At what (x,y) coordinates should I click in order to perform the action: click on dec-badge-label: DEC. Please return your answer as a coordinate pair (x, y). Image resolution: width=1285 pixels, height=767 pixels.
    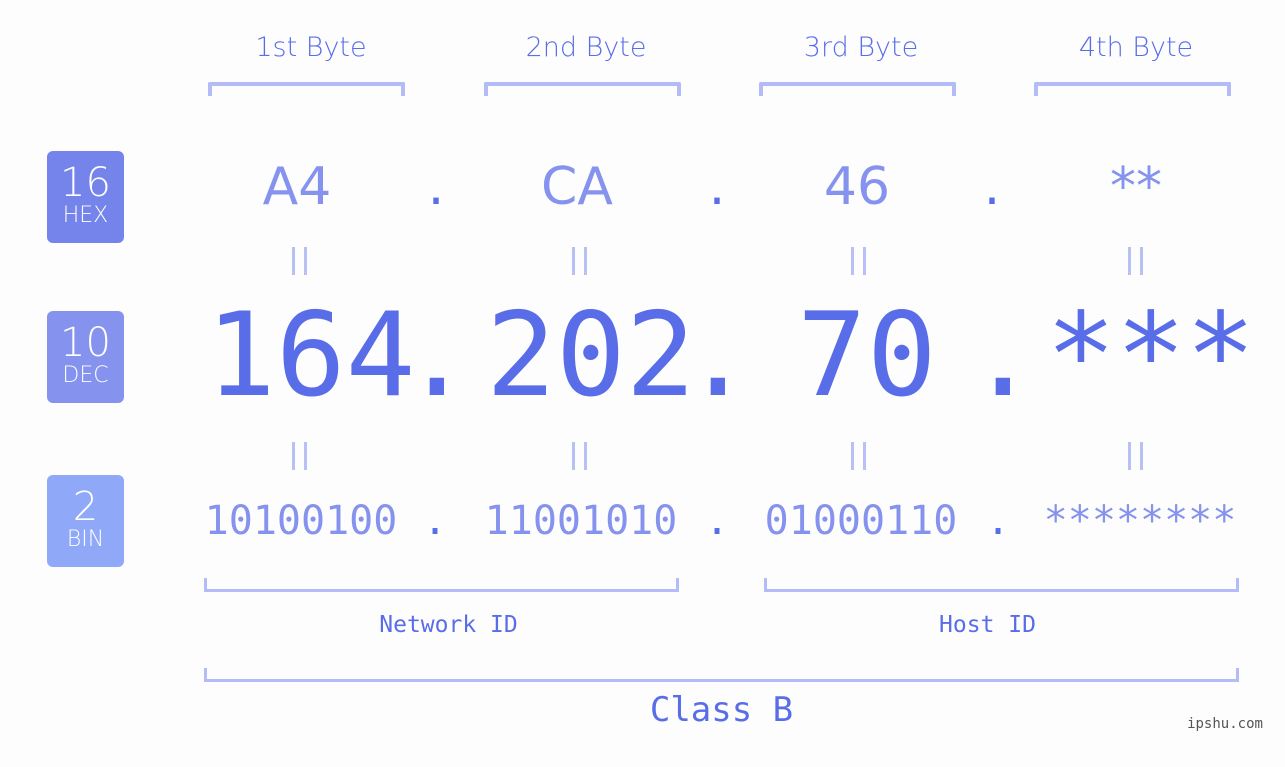
    Looking at the image, I should click on (85, 375).